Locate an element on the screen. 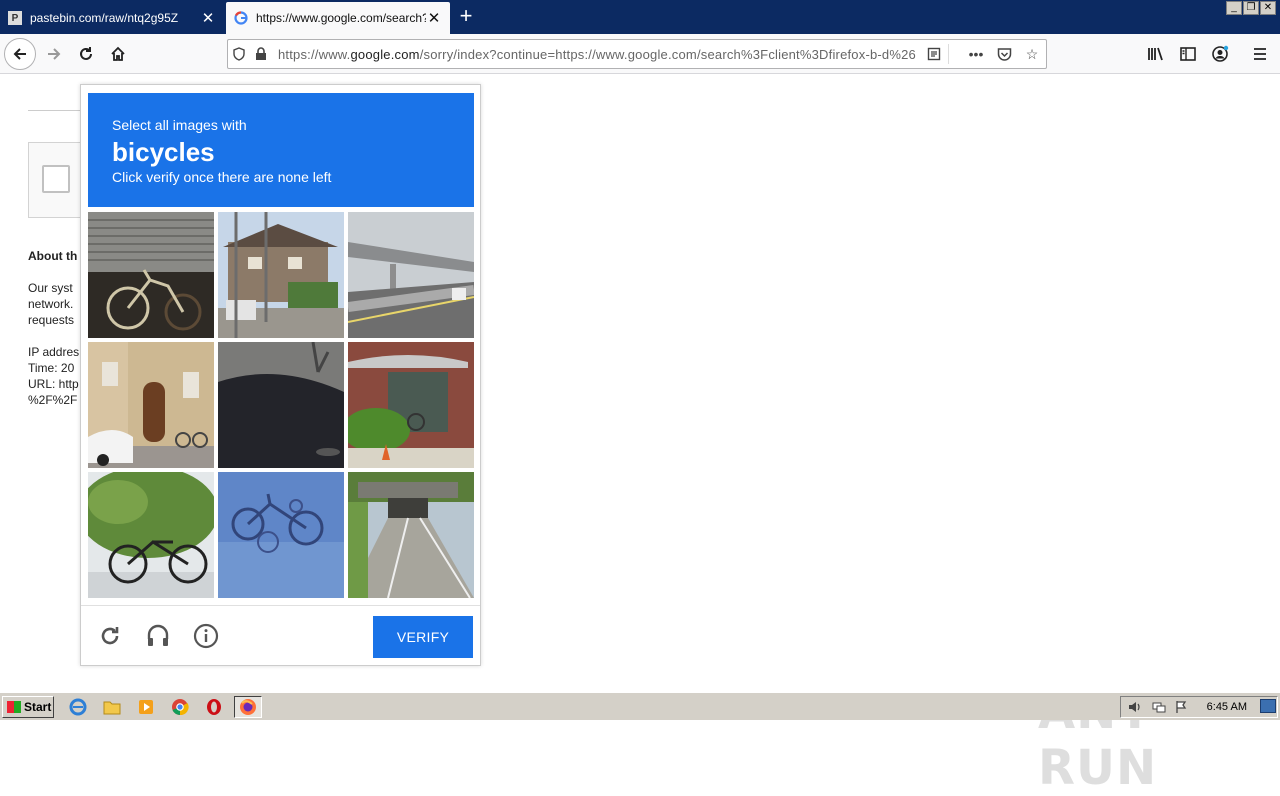 The height and width of the screenshot is (796, 1280). recaptcha-checkbox is located at coordinates (56, 179).